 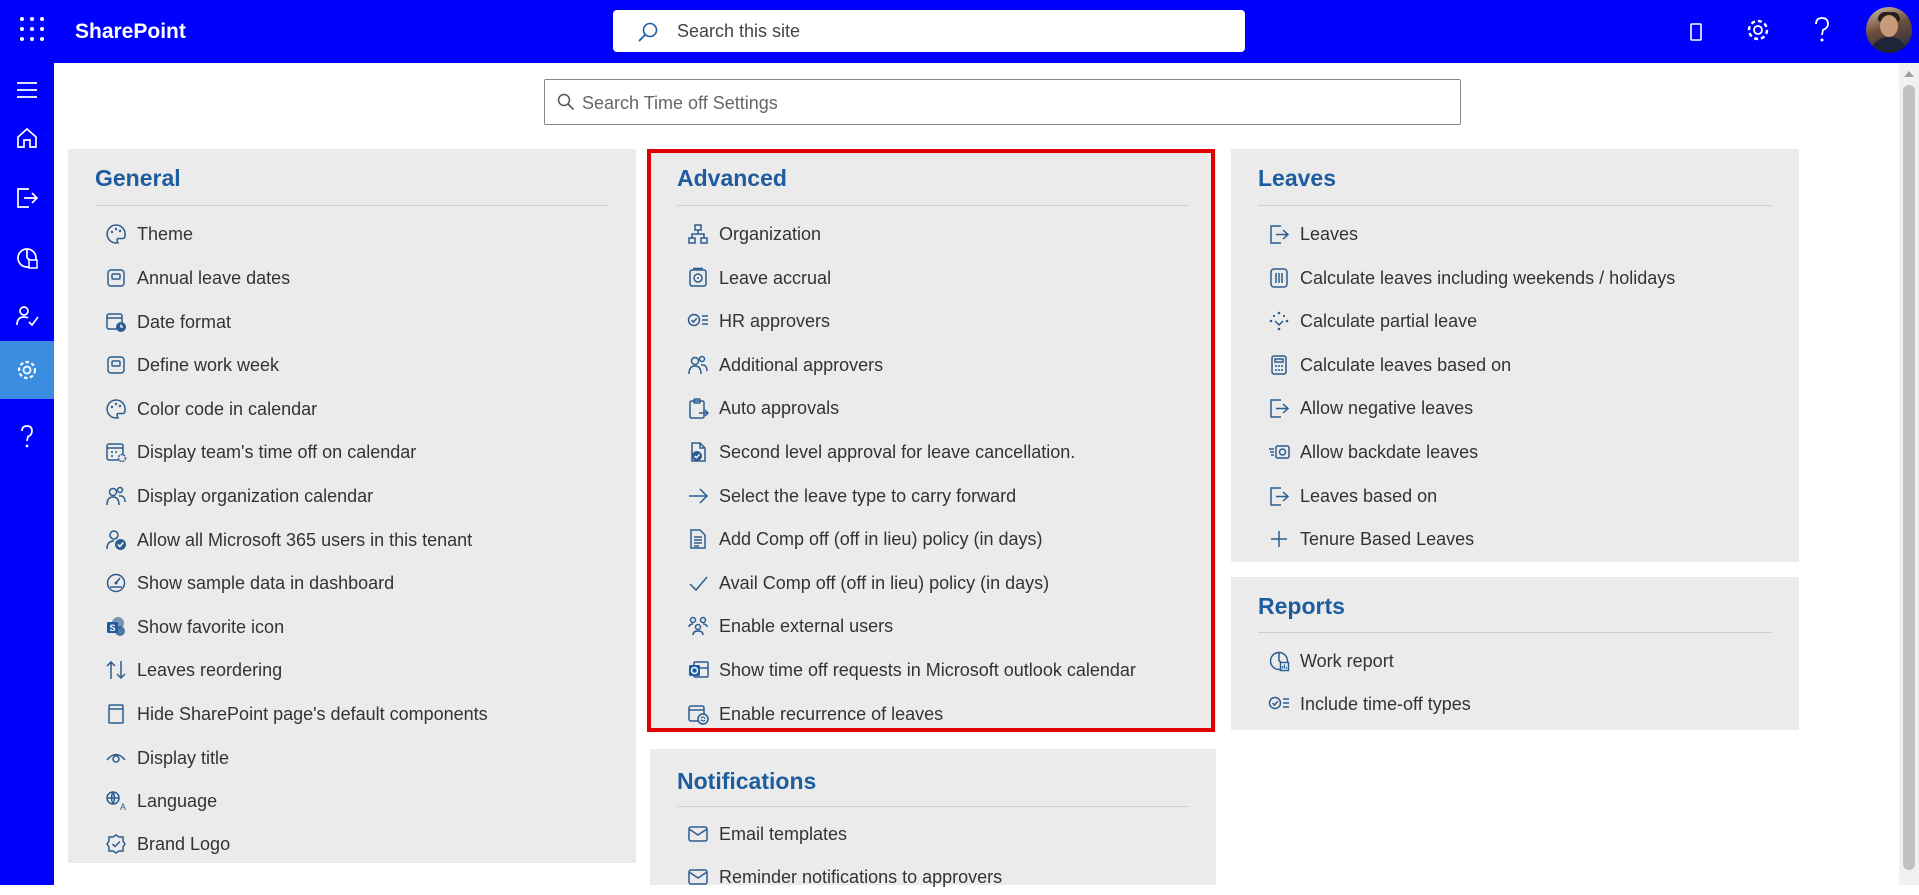 What do you see at coordinates (1279, 278) in the screenshot?
I see `columns-icon` at bounding box center [1279, 278].